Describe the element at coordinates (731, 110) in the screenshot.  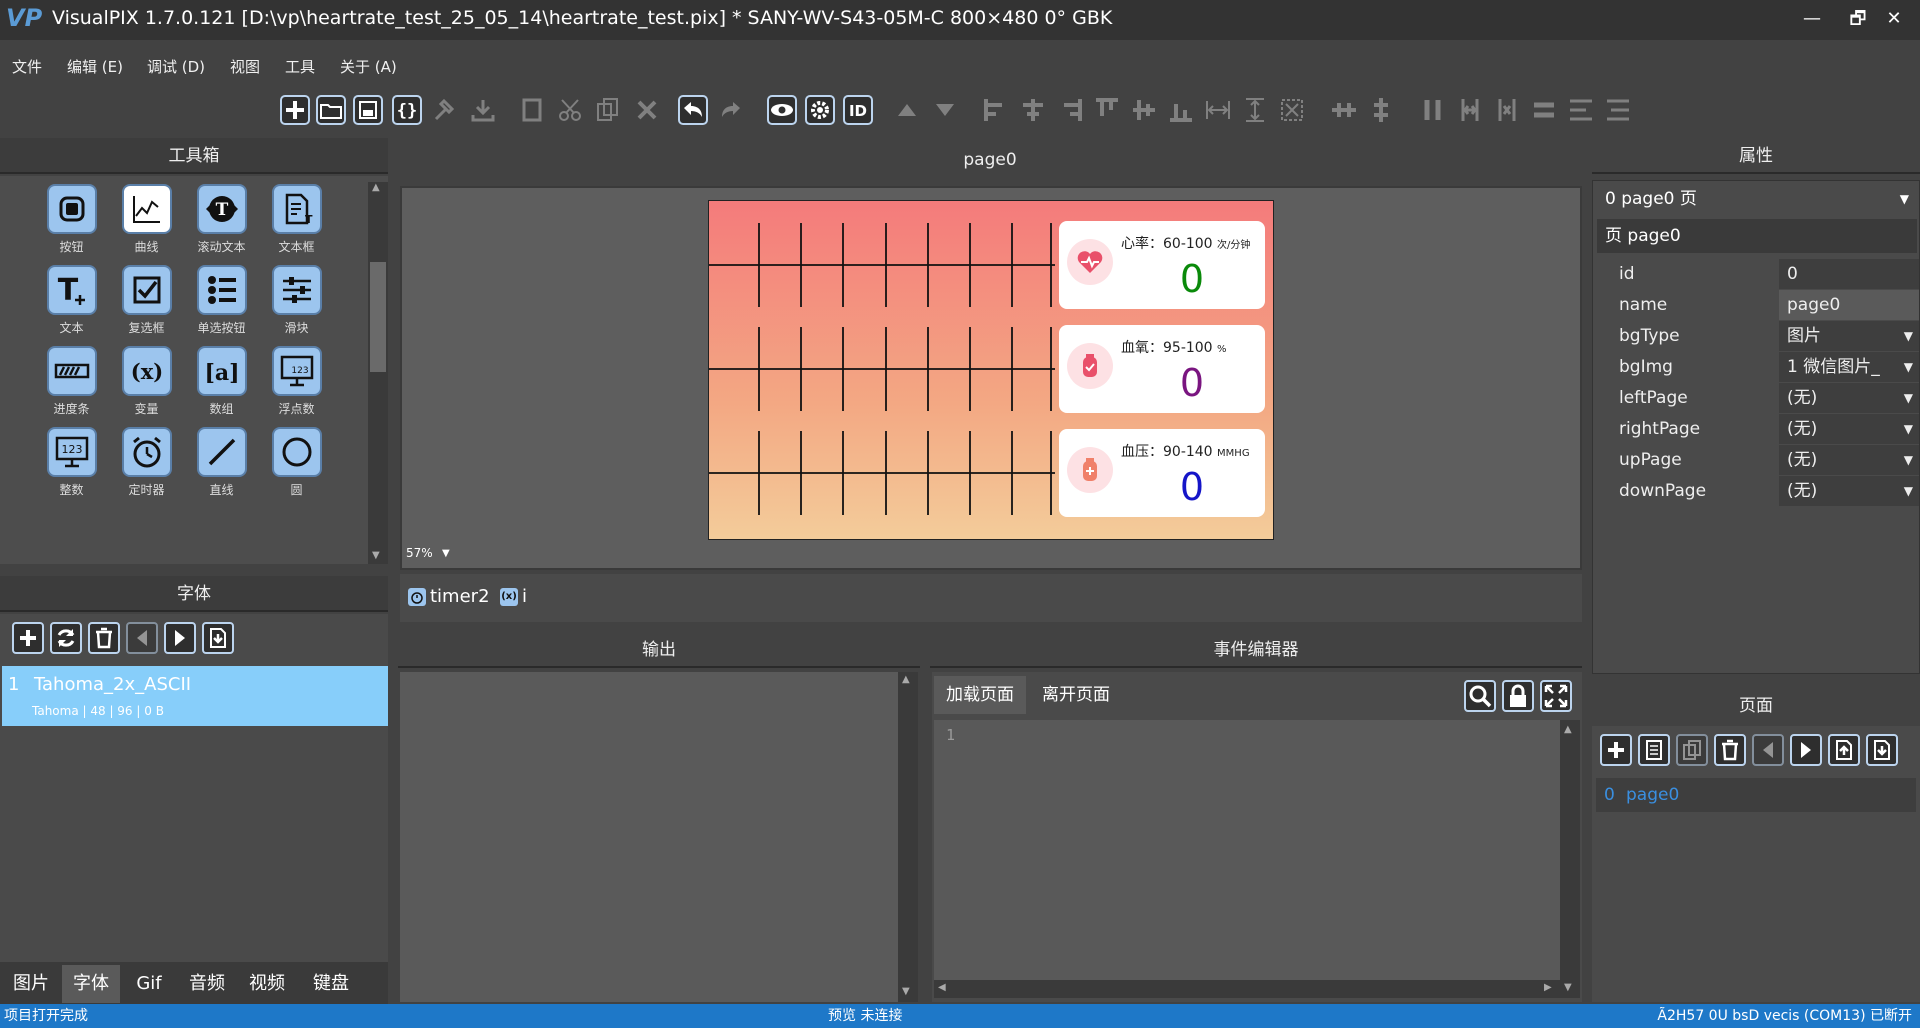
I see `redo-icon` at that location.